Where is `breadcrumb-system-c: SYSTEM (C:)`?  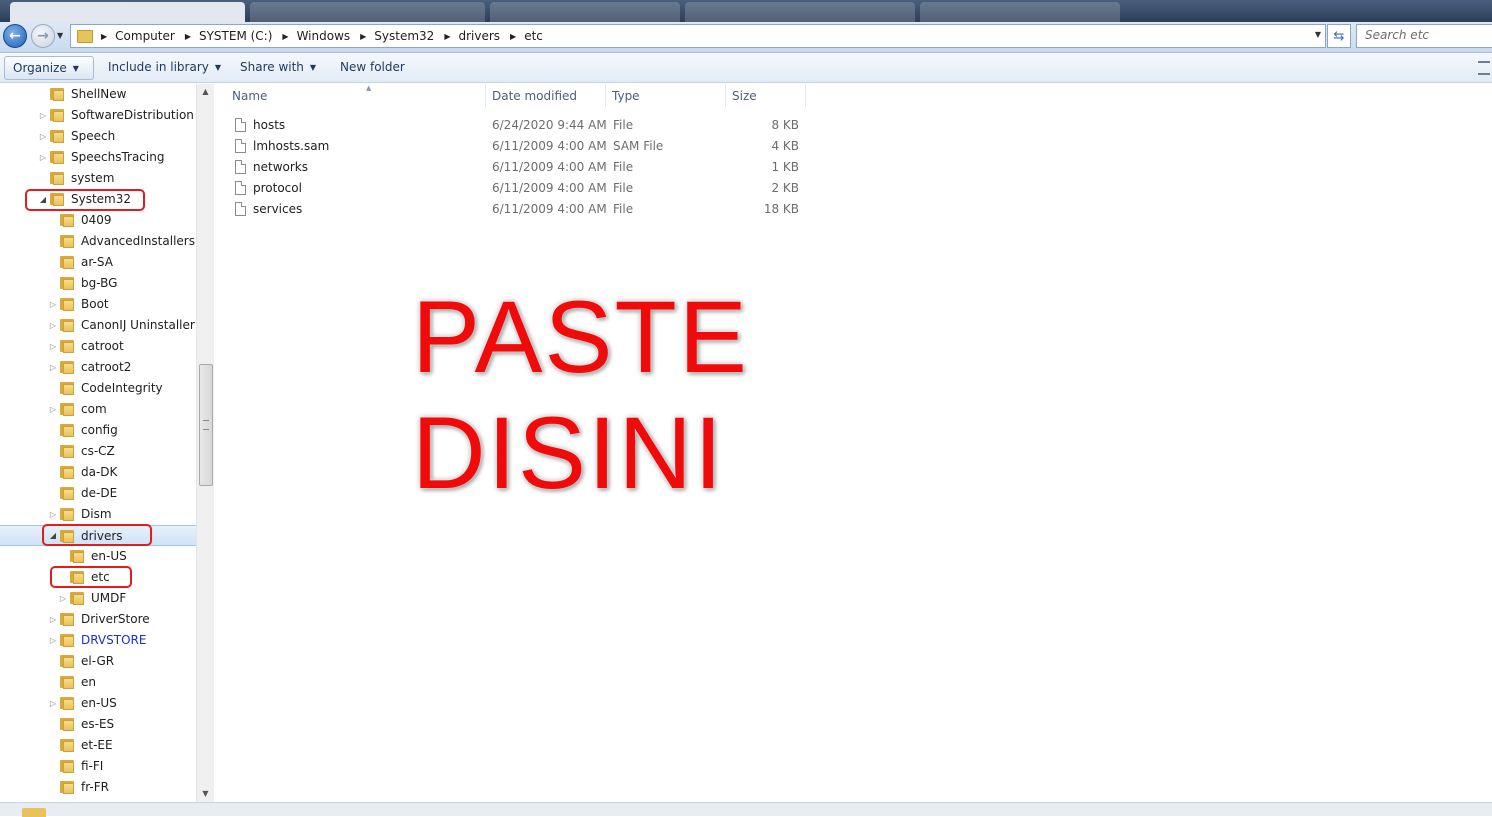 breadcrumb-system-c: SYSTEM (C:) is located at coordinates (235, 36).